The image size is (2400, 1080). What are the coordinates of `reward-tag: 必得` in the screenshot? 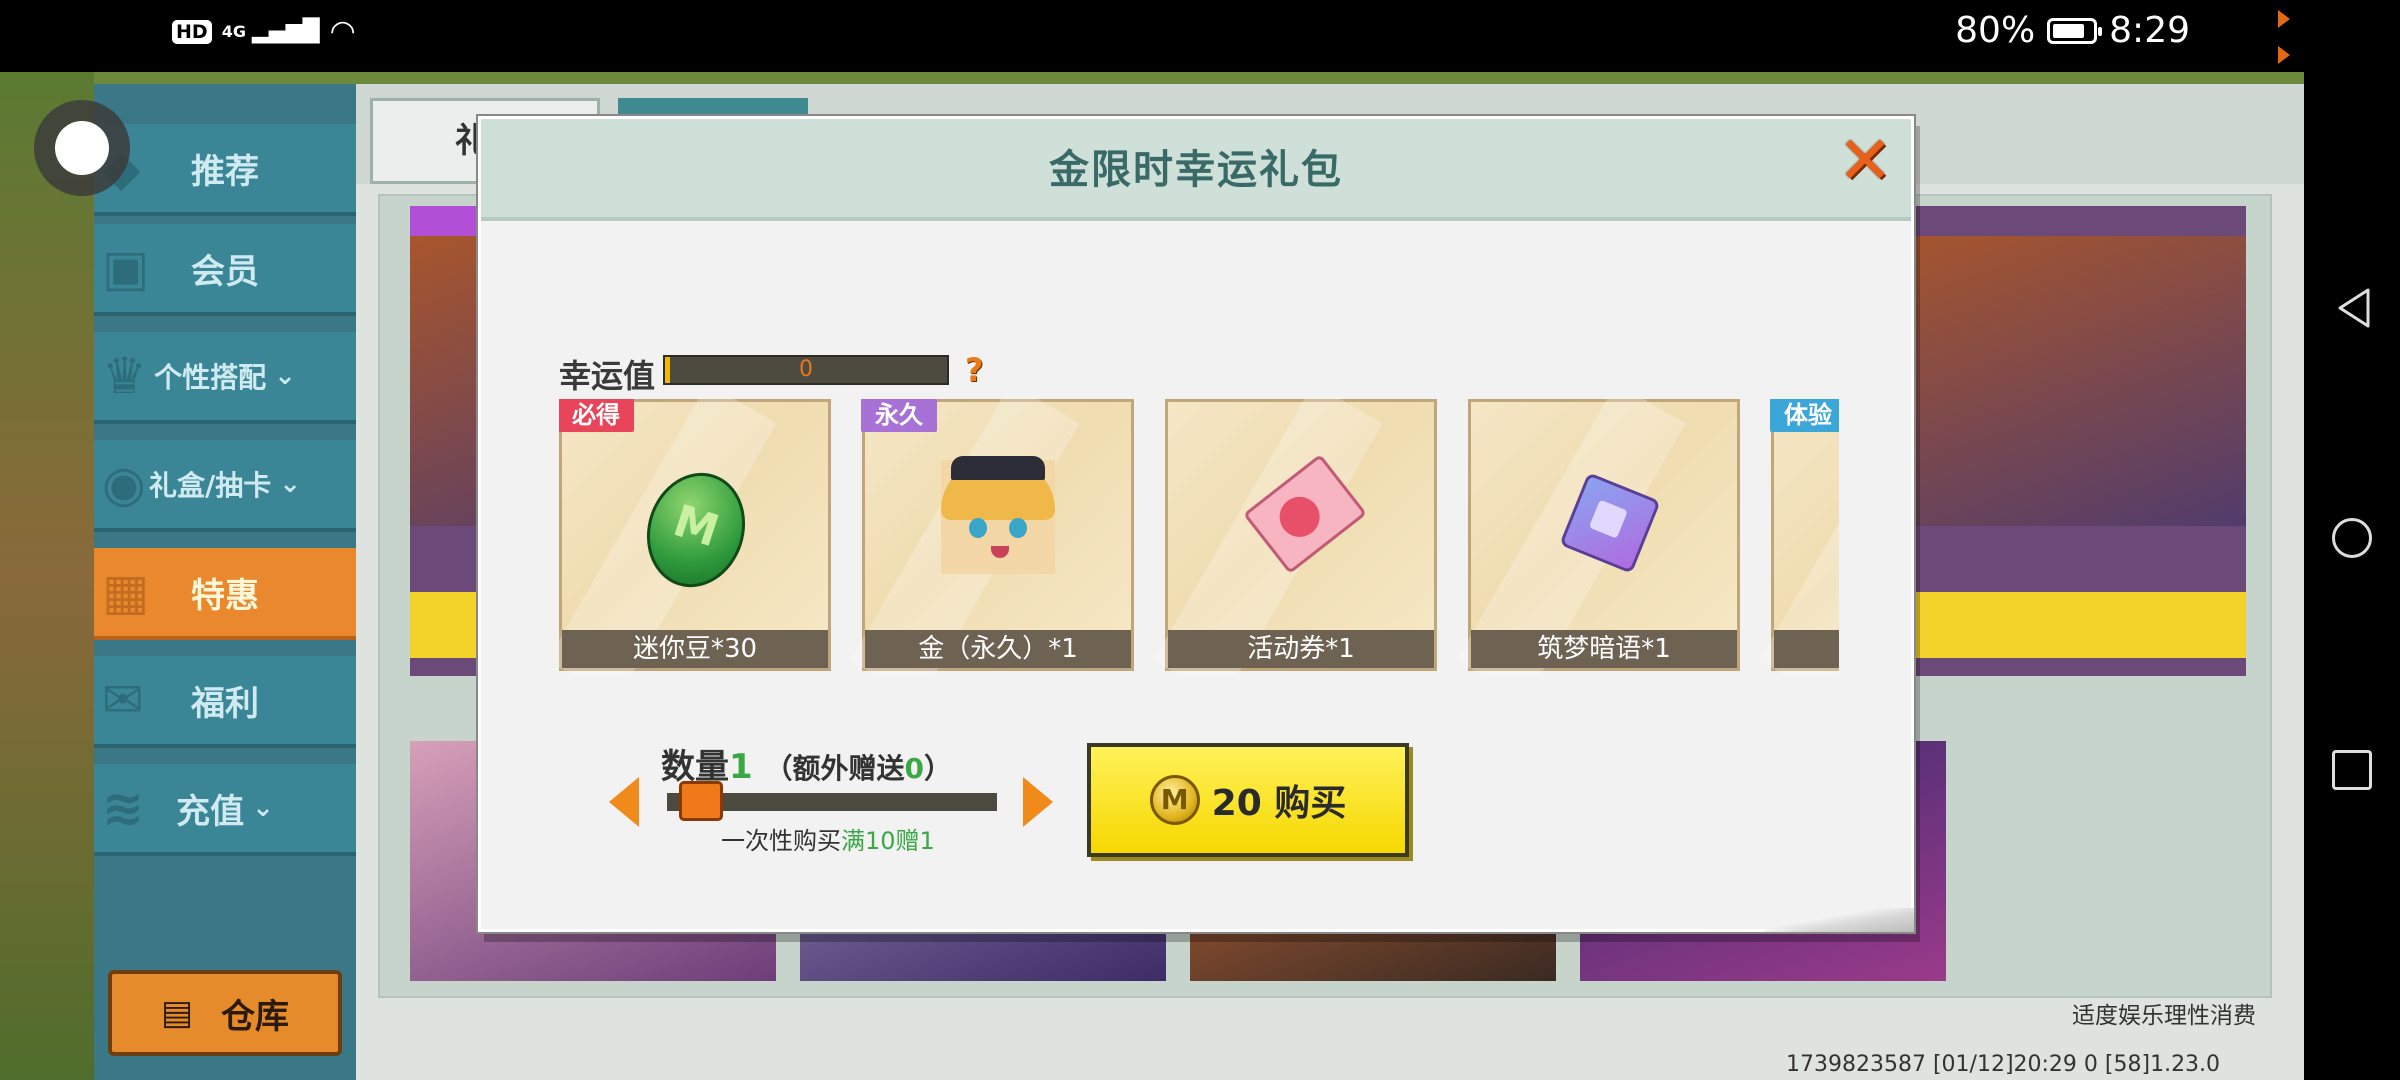 It's located at (596, 415).